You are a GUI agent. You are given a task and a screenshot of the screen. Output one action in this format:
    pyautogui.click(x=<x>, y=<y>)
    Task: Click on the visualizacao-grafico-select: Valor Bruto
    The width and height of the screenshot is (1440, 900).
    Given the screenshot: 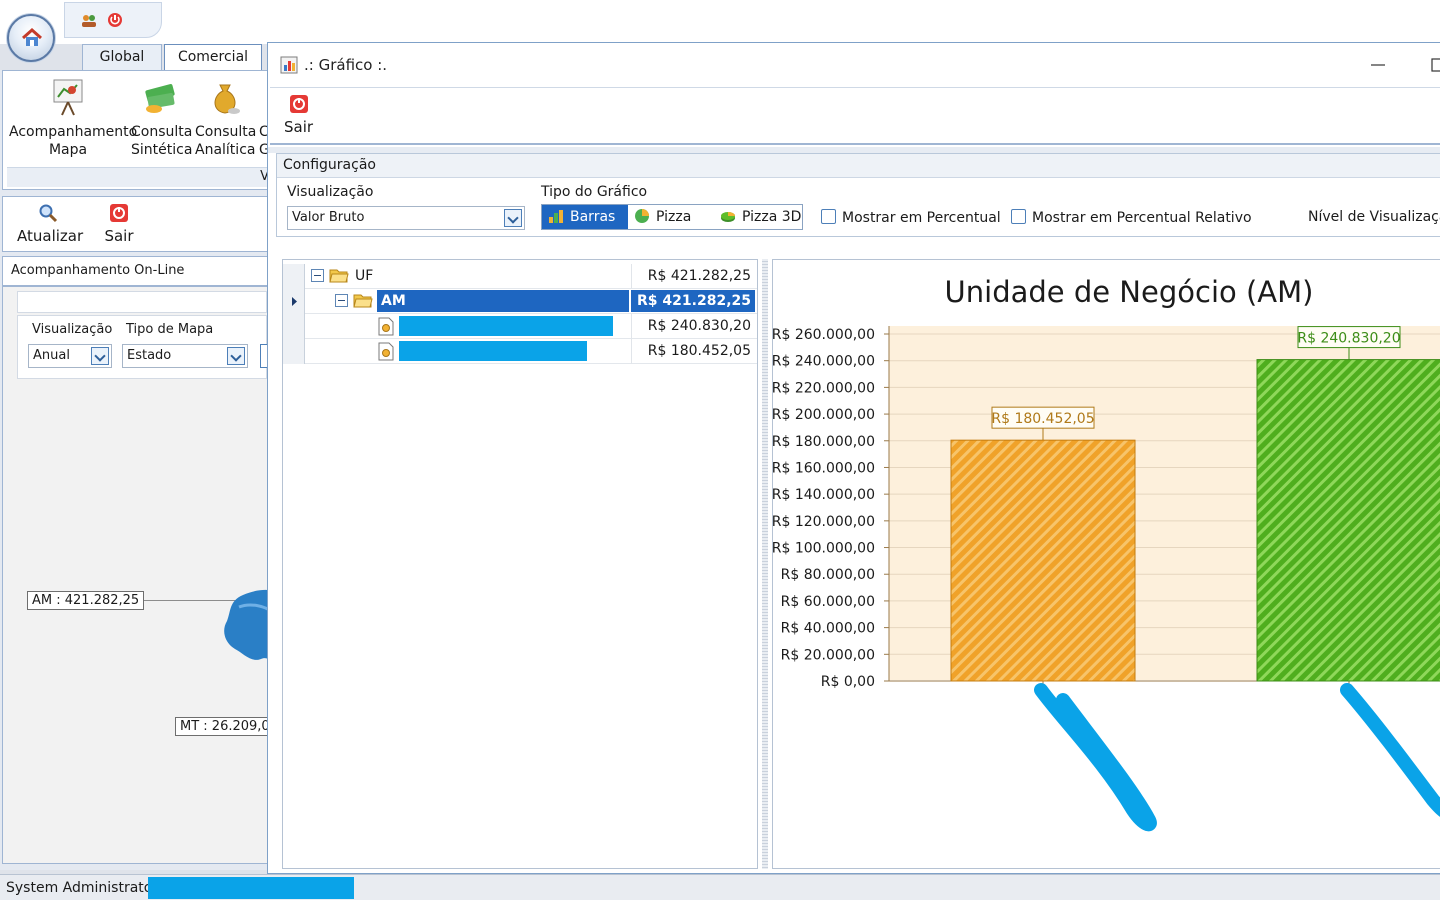 What is the action you would take?
    pyautogui.click(x=406, y=218)
    